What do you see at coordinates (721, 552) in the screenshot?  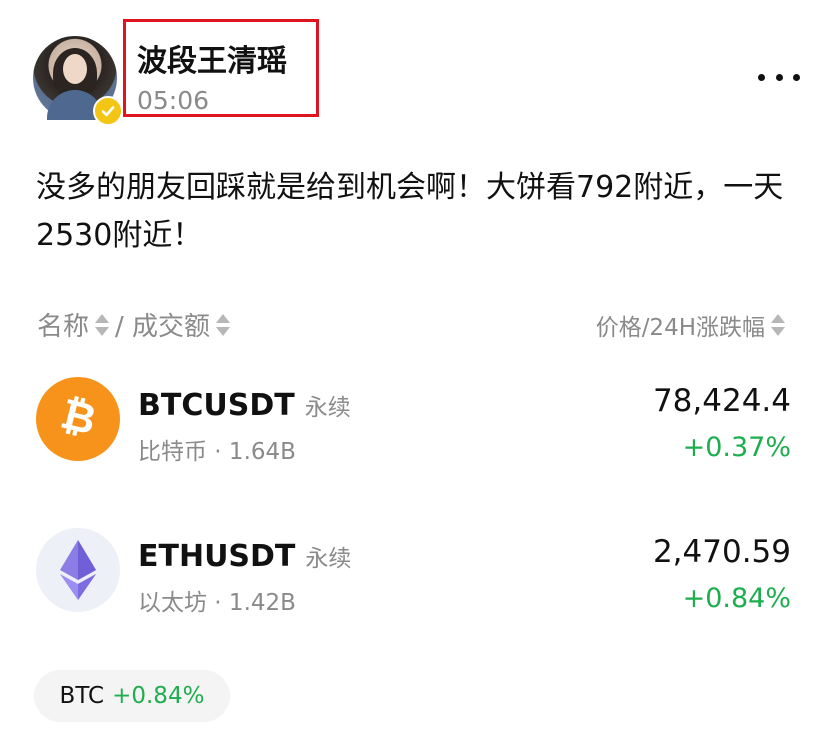 I see `coin-price: 2,470.59` at bounding box center [721, 552].